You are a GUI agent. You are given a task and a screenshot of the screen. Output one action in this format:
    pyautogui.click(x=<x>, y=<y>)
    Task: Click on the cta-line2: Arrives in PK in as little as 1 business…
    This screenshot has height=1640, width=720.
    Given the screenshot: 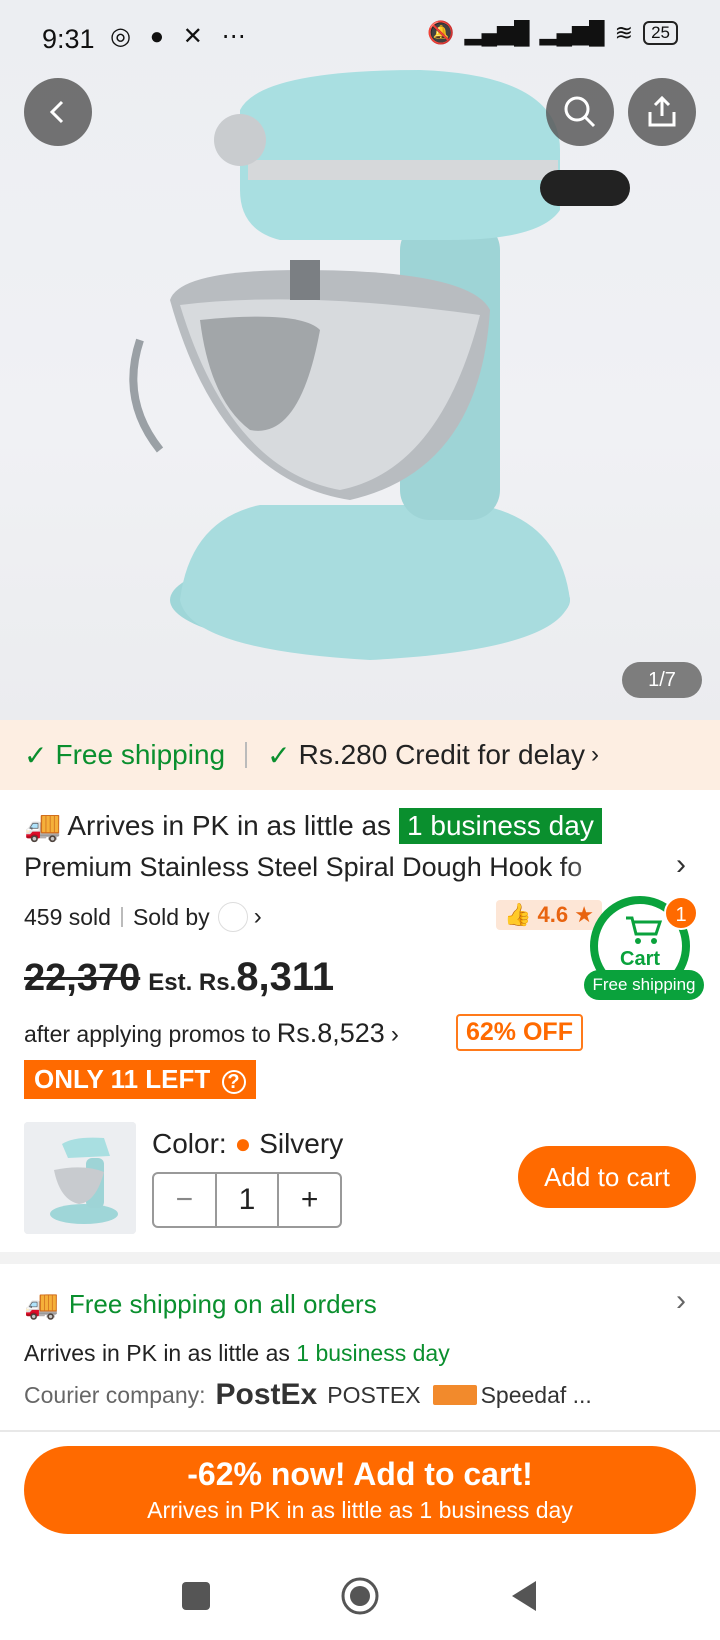 What is the action you would take?
    pyautogui.click(x=360, y=1510)
    